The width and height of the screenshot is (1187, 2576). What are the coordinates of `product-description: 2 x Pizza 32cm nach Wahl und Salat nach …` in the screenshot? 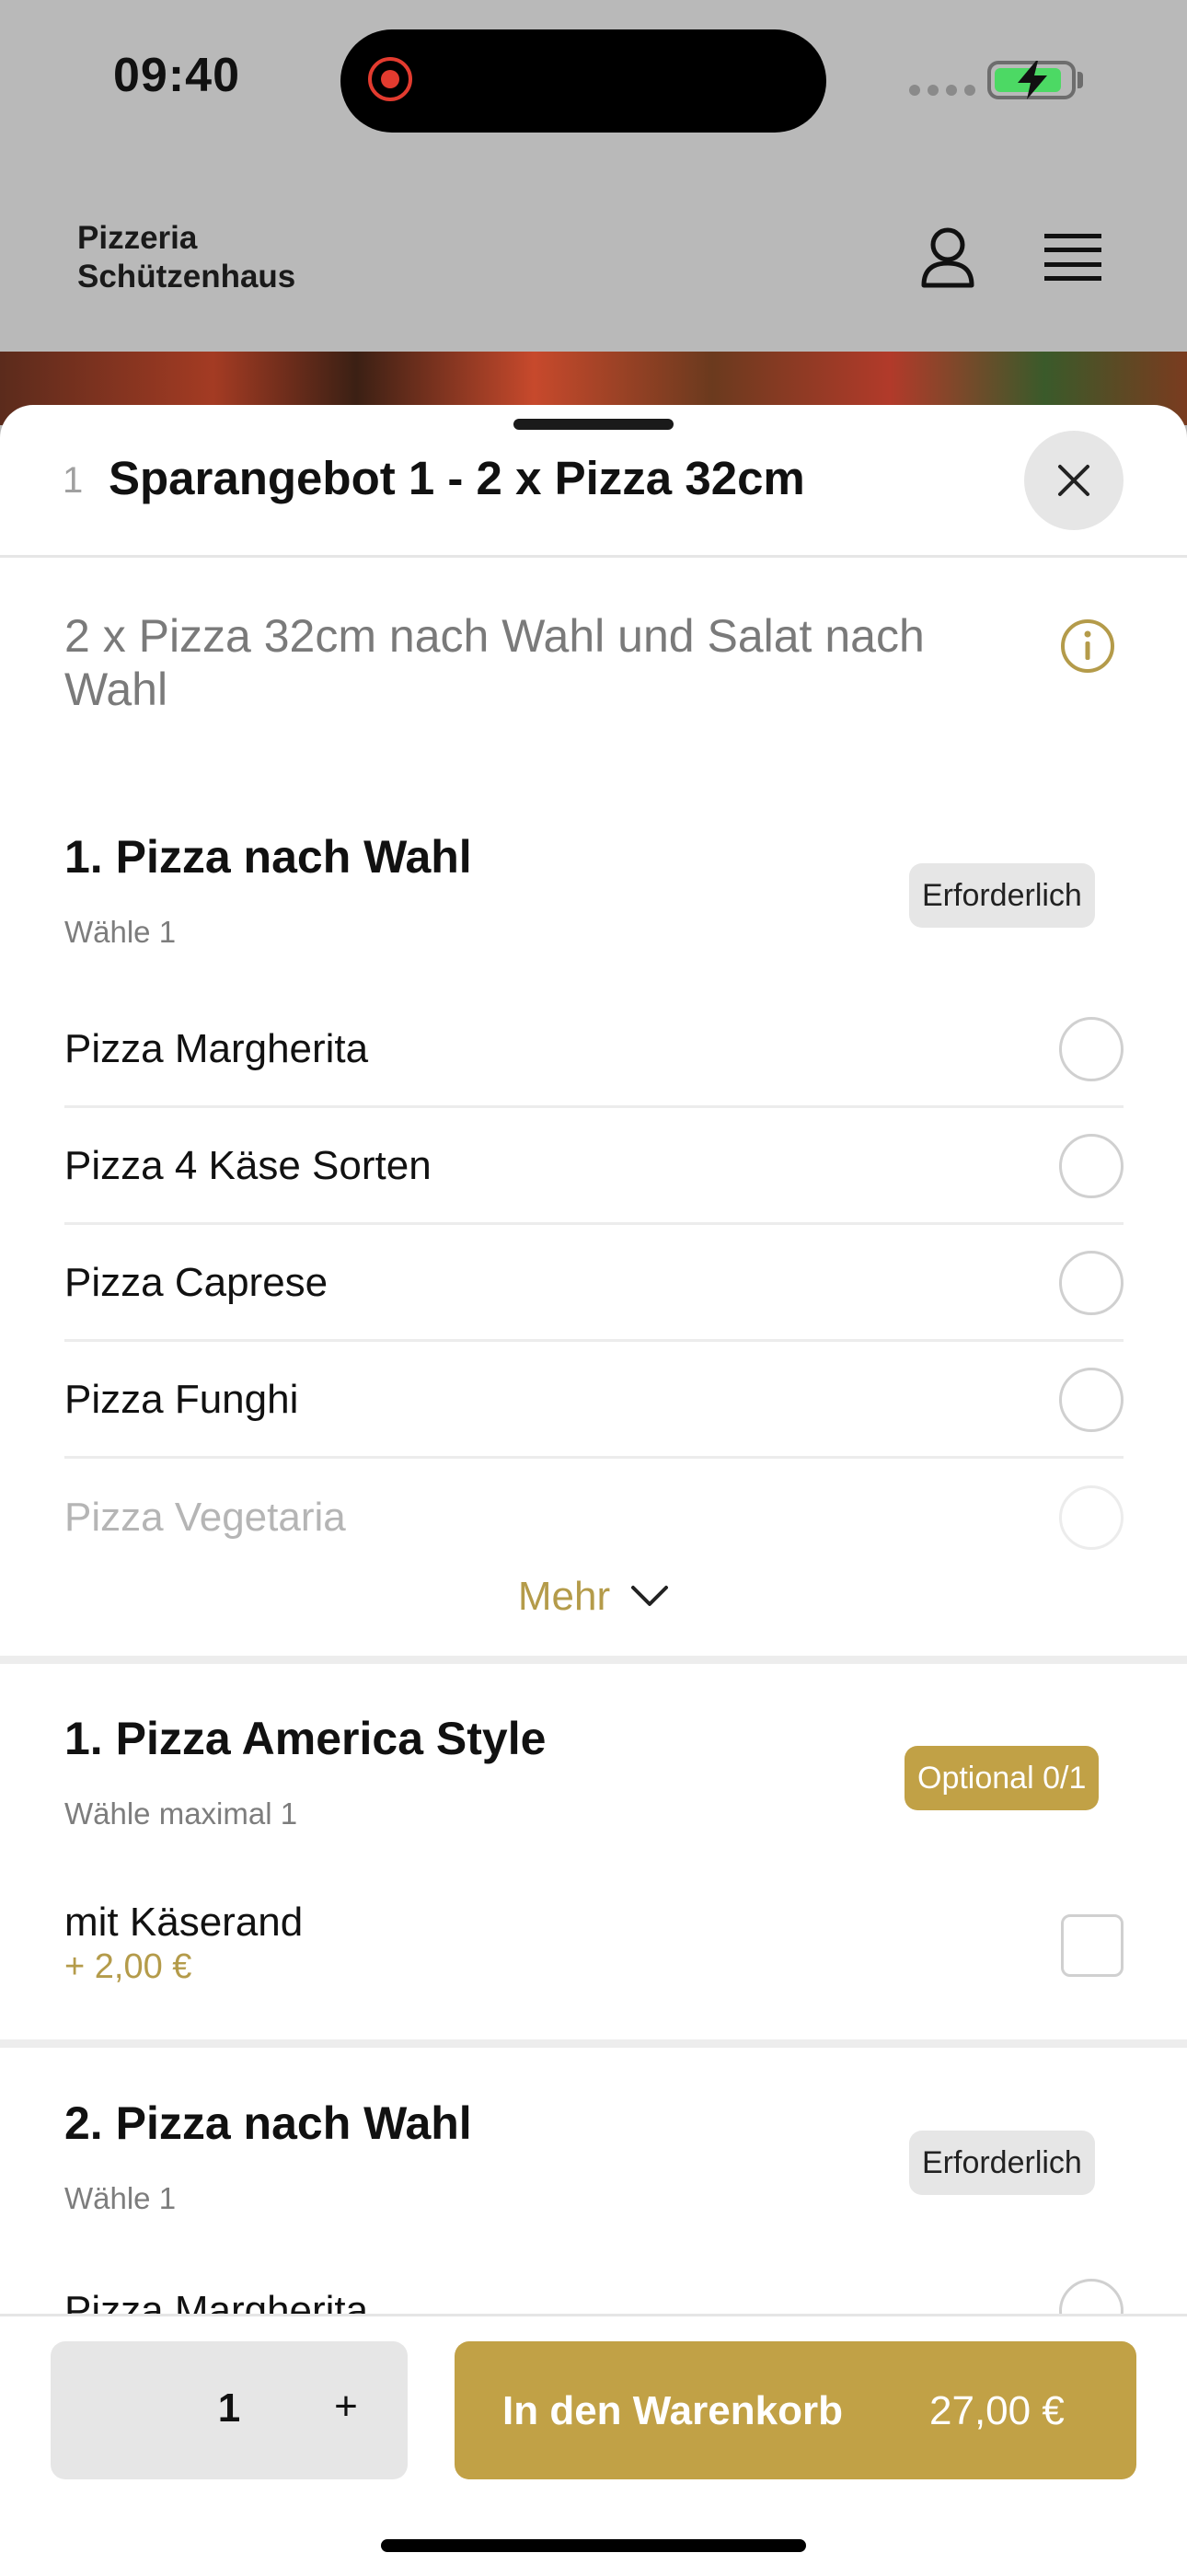 It's located at (494, 662).